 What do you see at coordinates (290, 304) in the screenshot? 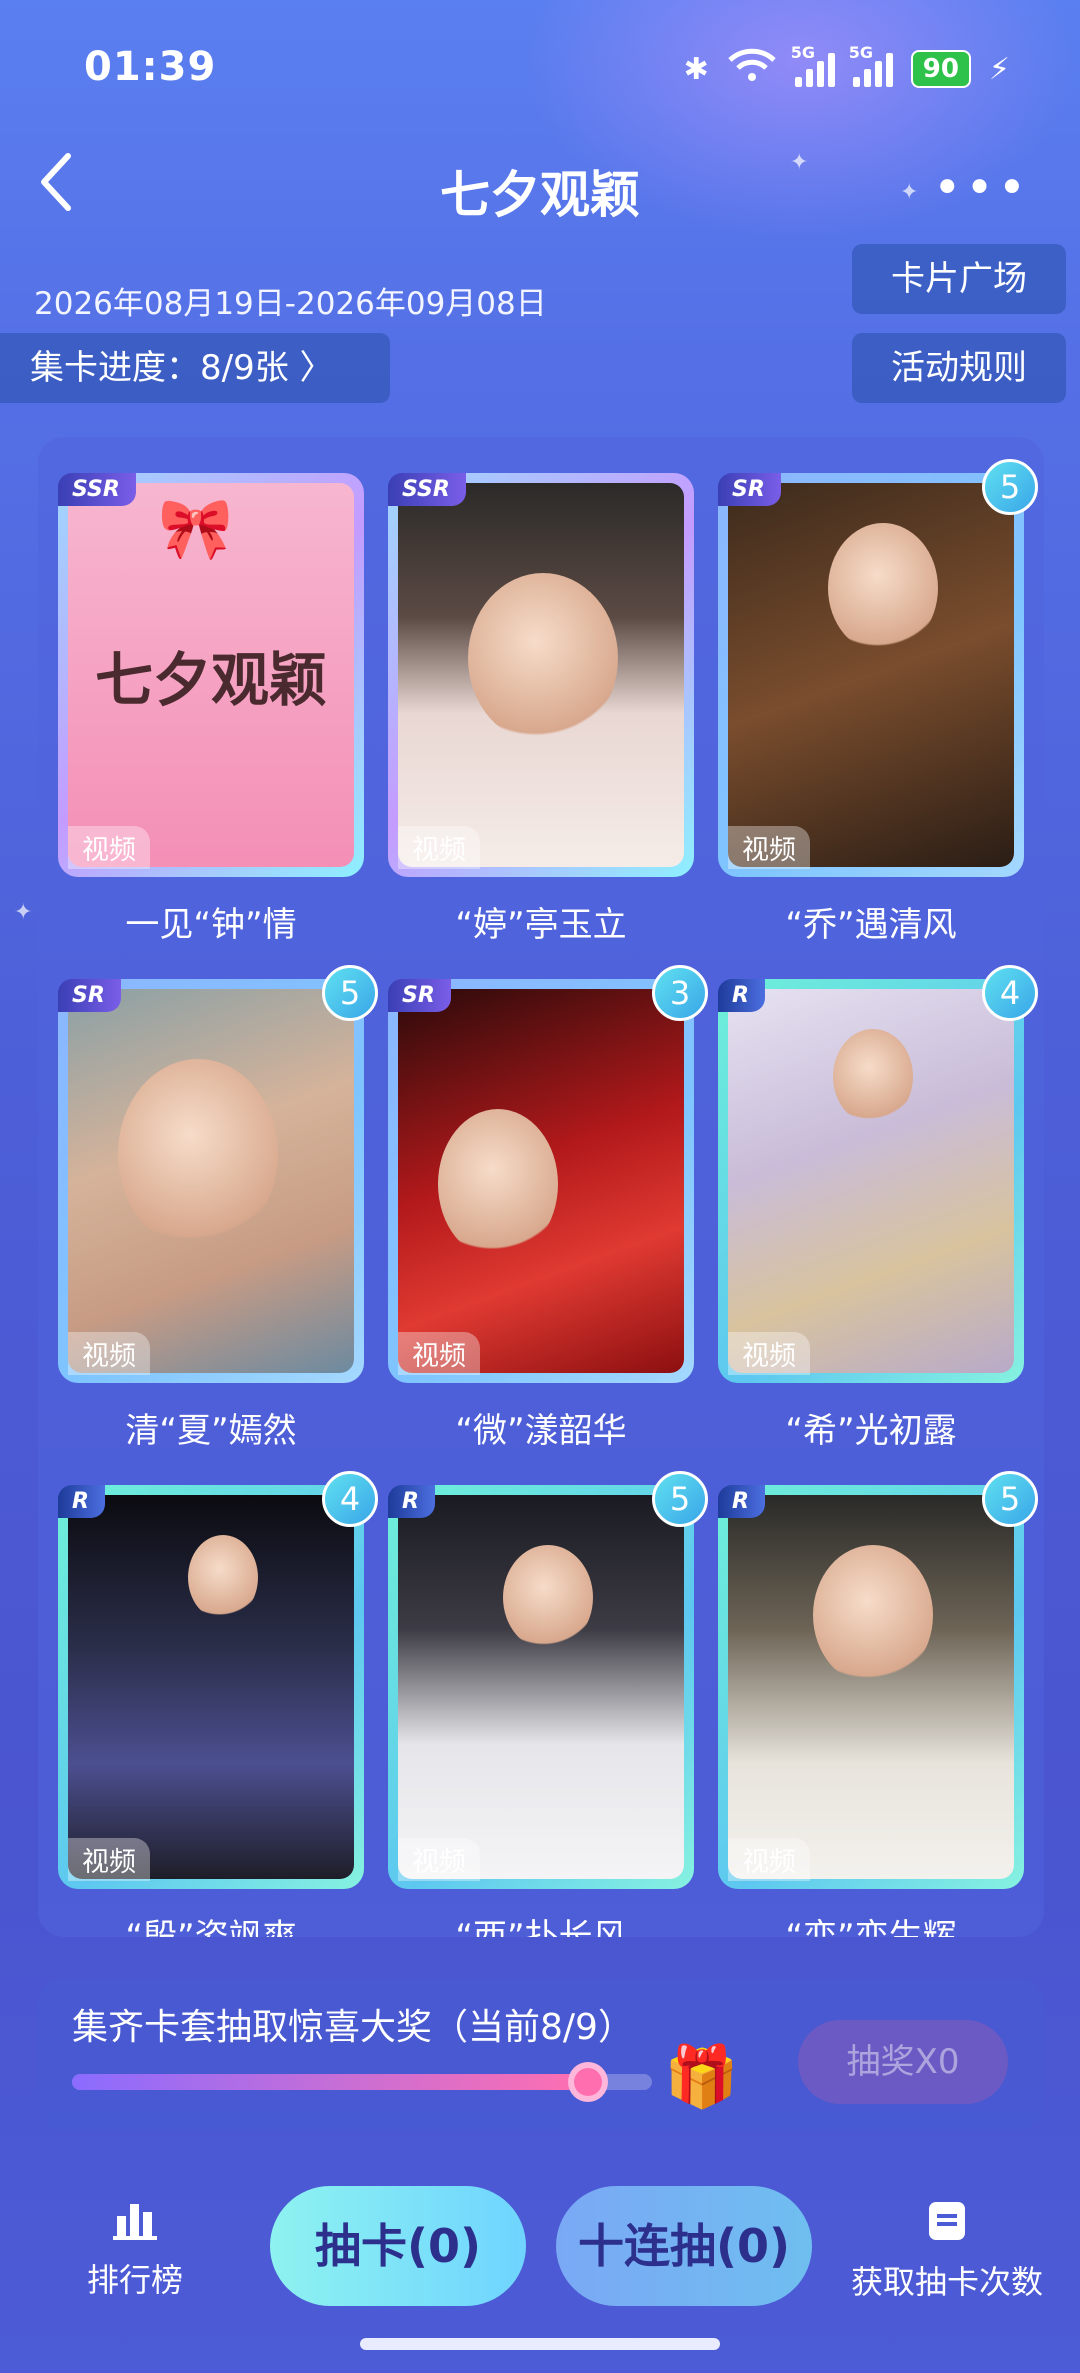
I see `event-date-range: 2026年08月19日-2026年09月08日` at bounding box center [290, 304].